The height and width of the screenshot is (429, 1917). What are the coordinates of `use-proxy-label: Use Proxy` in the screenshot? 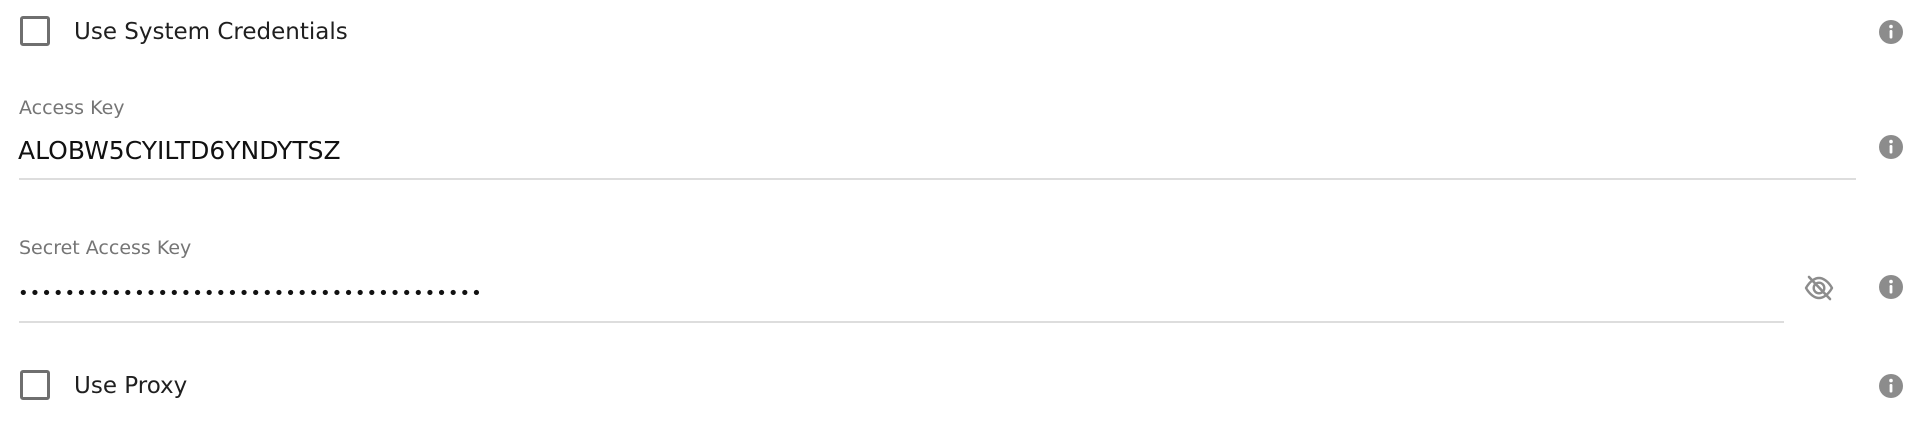 It's located at (130, 386).